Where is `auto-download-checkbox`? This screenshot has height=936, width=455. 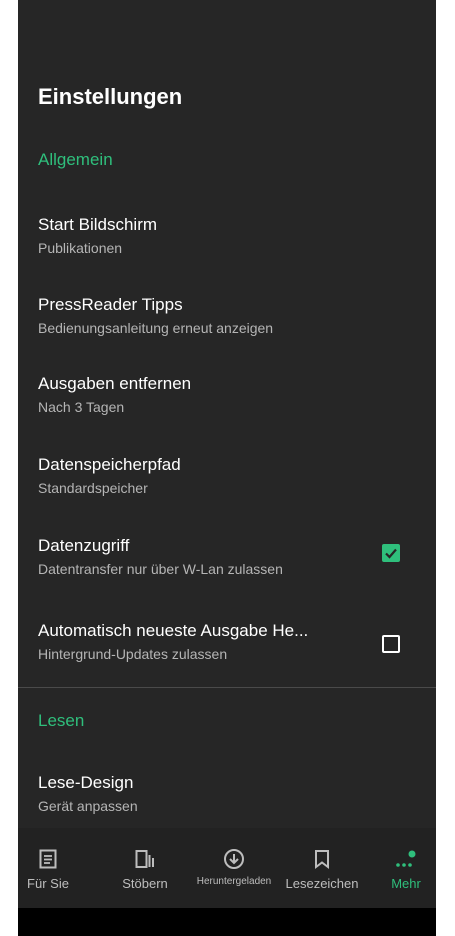 auto-download-checkbox is located at coordinates (391, 644).